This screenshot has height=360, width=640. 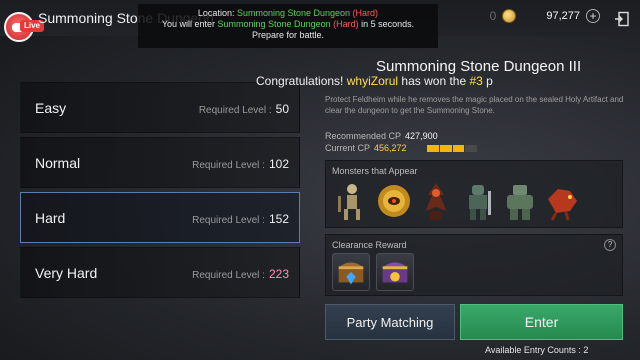 What do you see at coordinates (395, 272) in the screenshot?
I see `treasure-chest-purple-icon` at bounding box center [395, 272].